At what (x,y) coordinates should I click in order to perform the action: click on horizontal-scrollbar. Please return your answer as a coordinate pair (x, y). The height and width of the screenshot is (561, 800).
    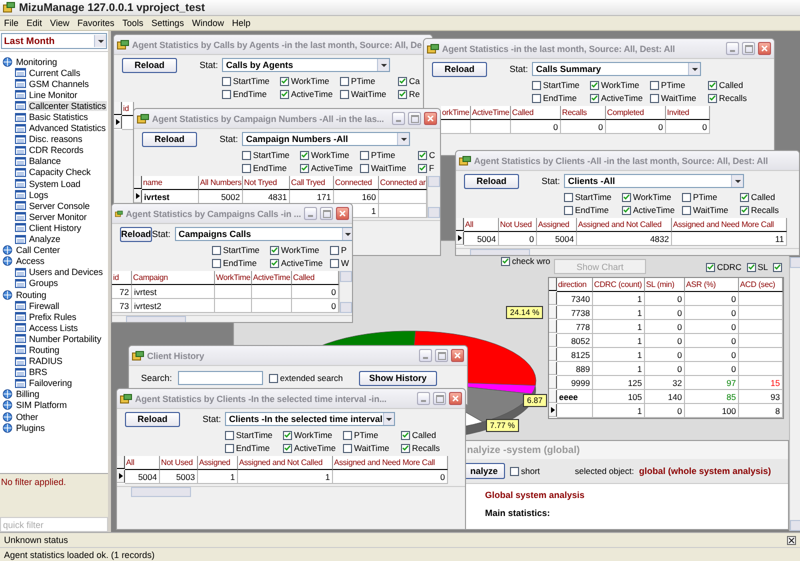
    Looking at the image, I should click on (291, 491).